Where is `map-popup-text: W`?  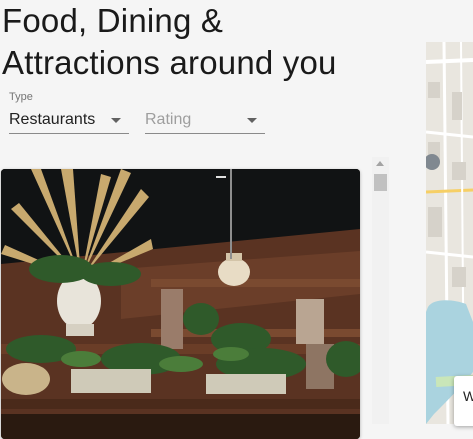 map-popup-text: W is located at coordinates (468, 396).